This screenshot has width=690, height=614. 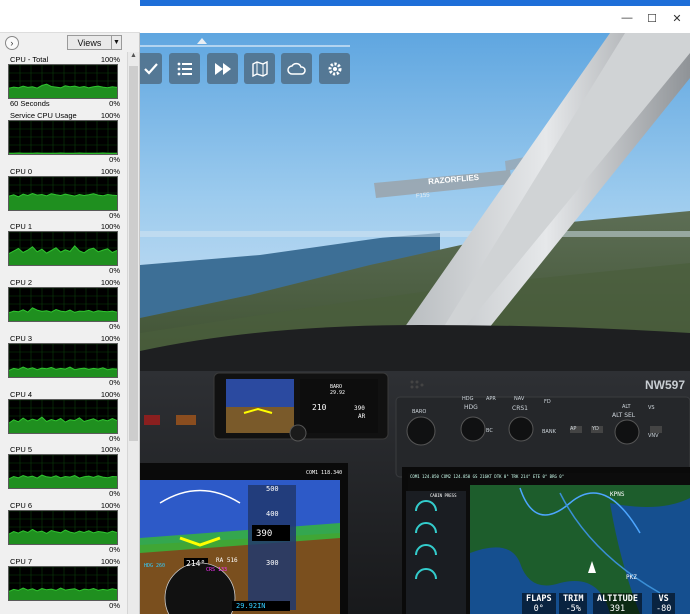 I want to click on graph-header: CPU 7 100%, so click(x=63, y=561).